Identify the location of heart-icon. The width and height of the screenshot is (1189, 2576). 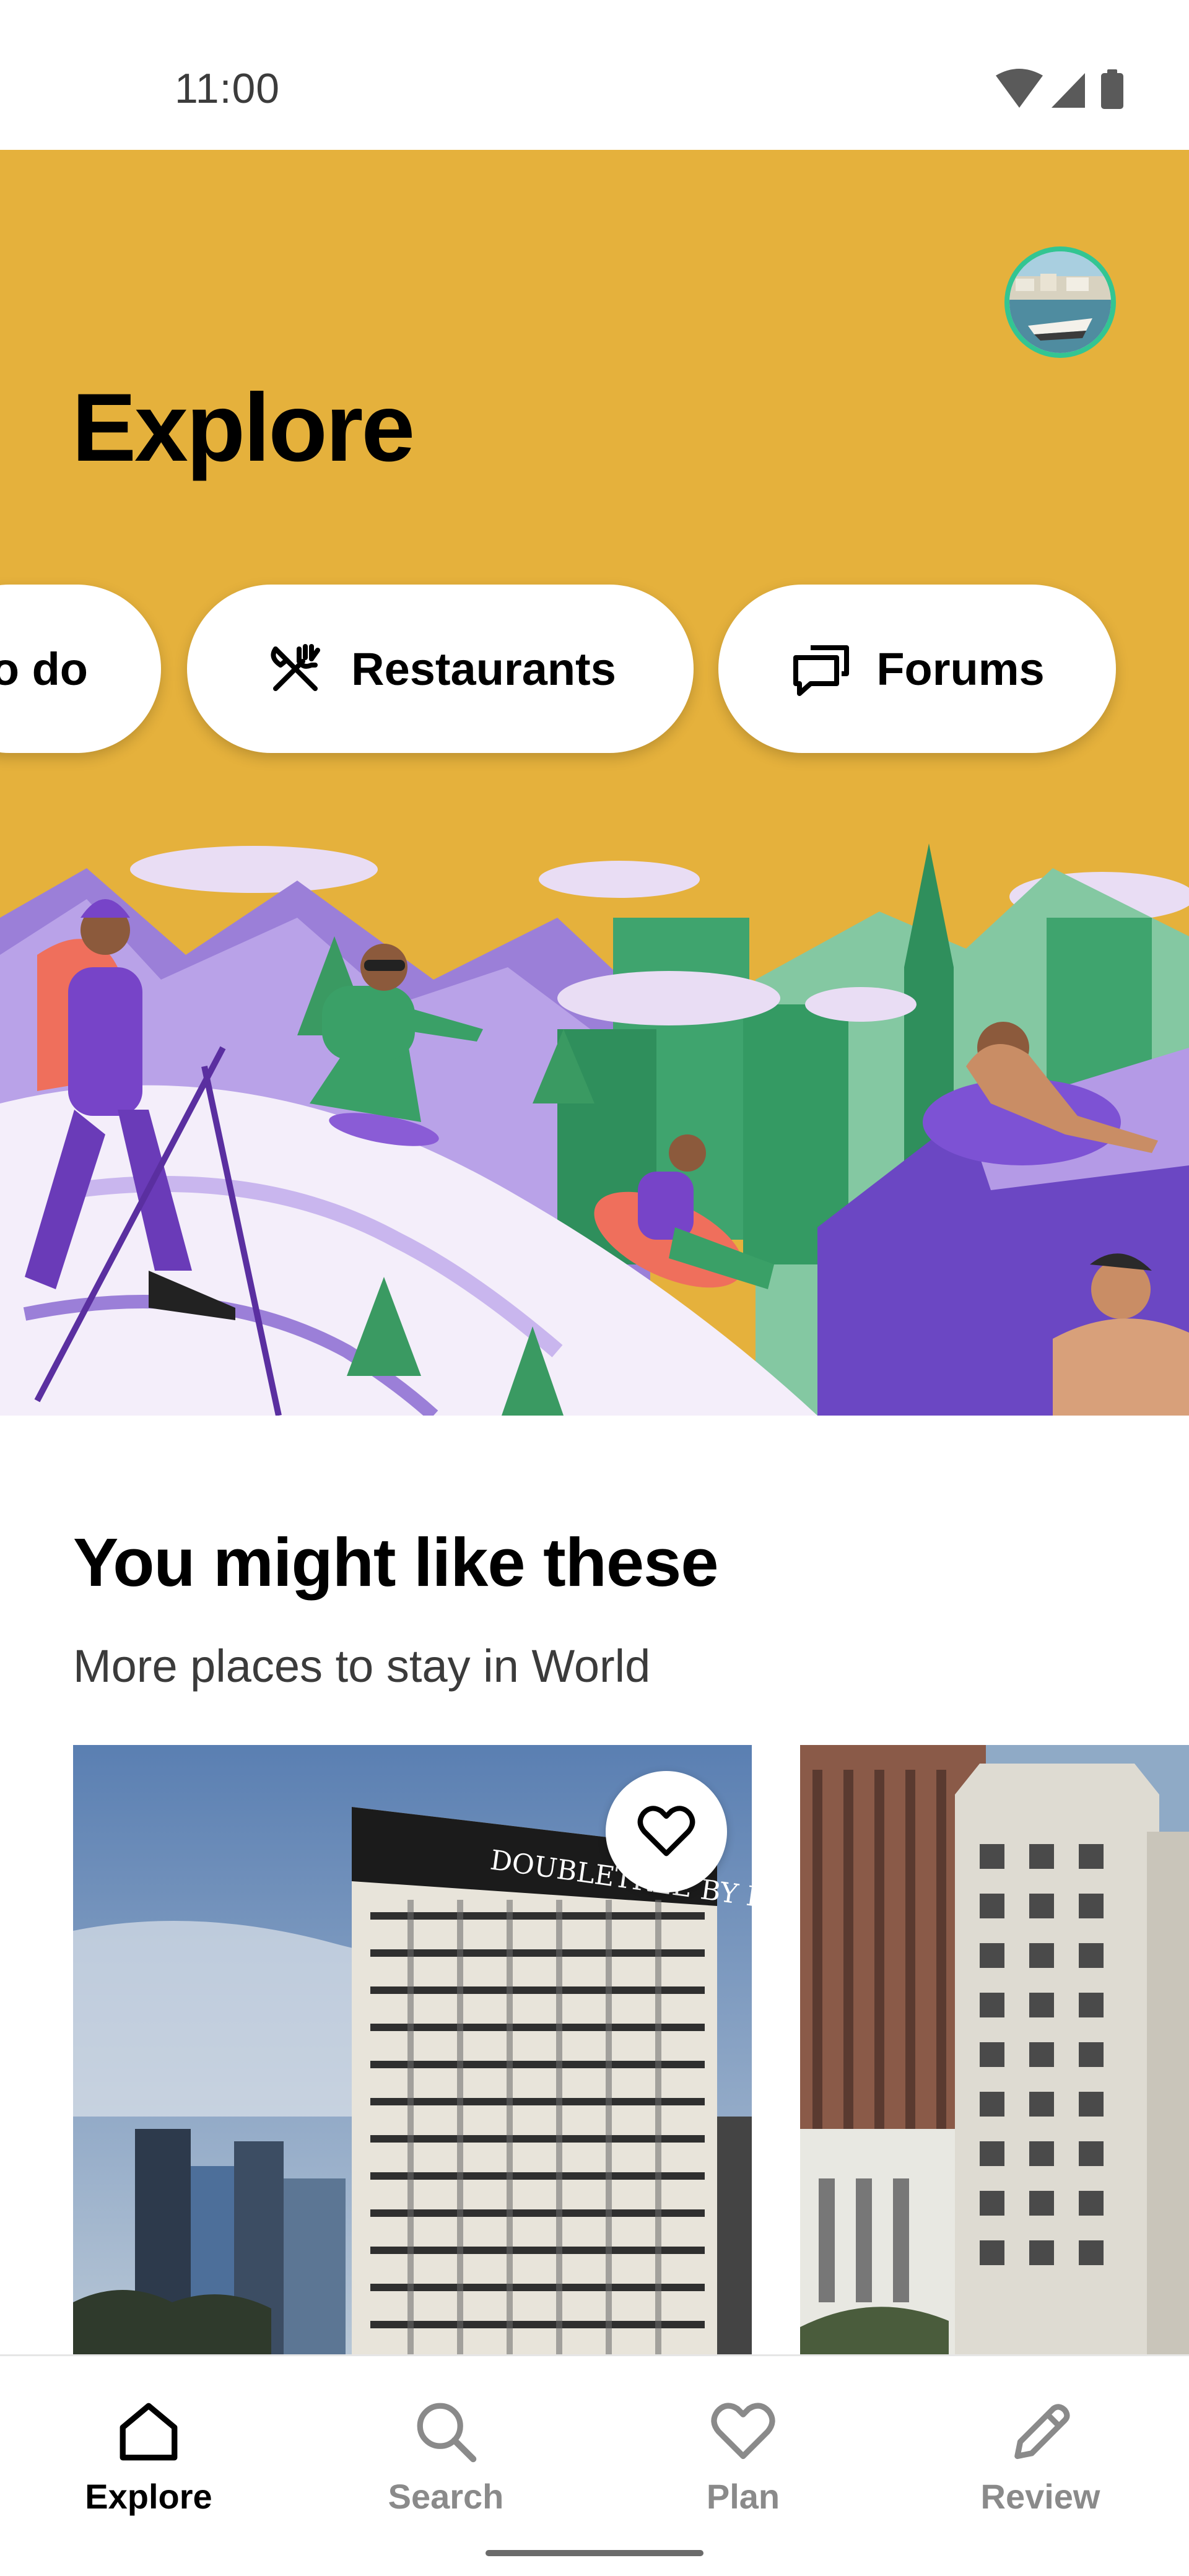
(743, 2431).